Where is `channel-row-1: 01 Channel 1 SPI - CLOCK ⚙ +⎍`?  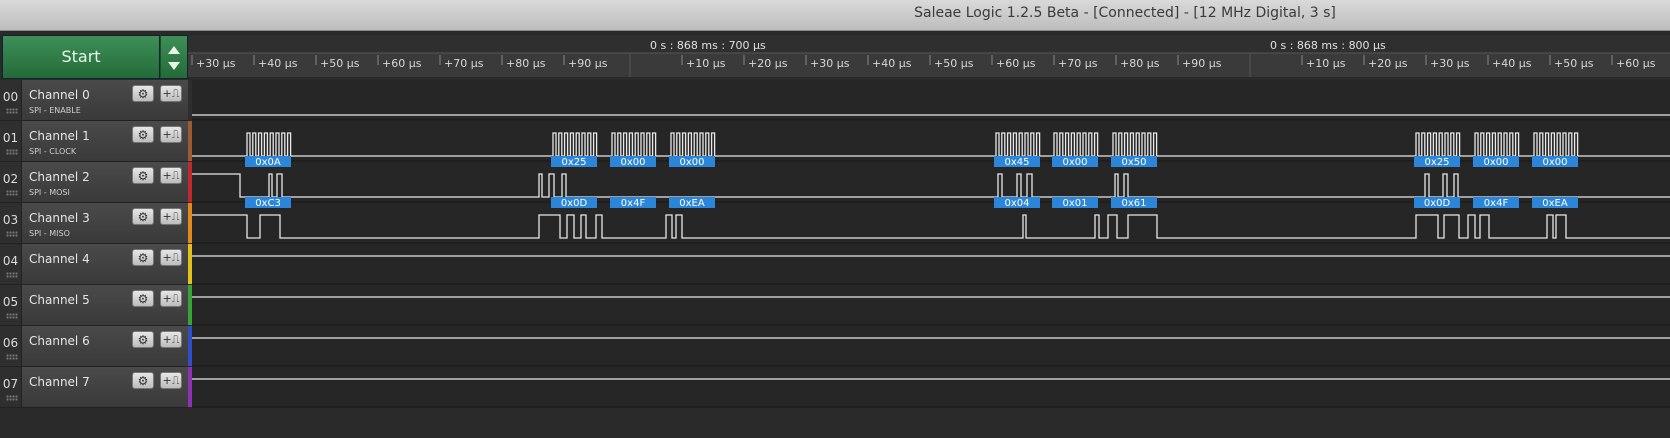
channel-row-1: 01 Channel 1 SPI - CLOCK ⚙ +⎍ is located at coordinates (94, 141).